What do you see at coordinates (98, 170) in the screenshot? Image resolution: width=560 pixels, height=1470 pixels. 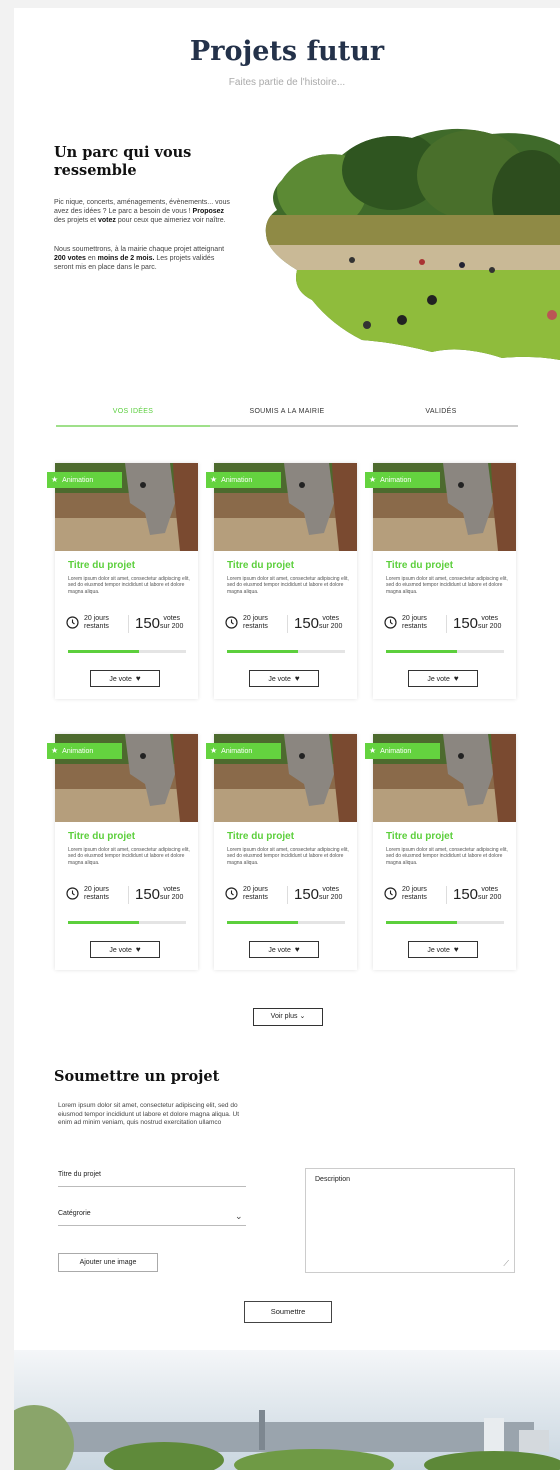 I see `intro-heading-line2: ressemble` at bounding box center [98, 170].